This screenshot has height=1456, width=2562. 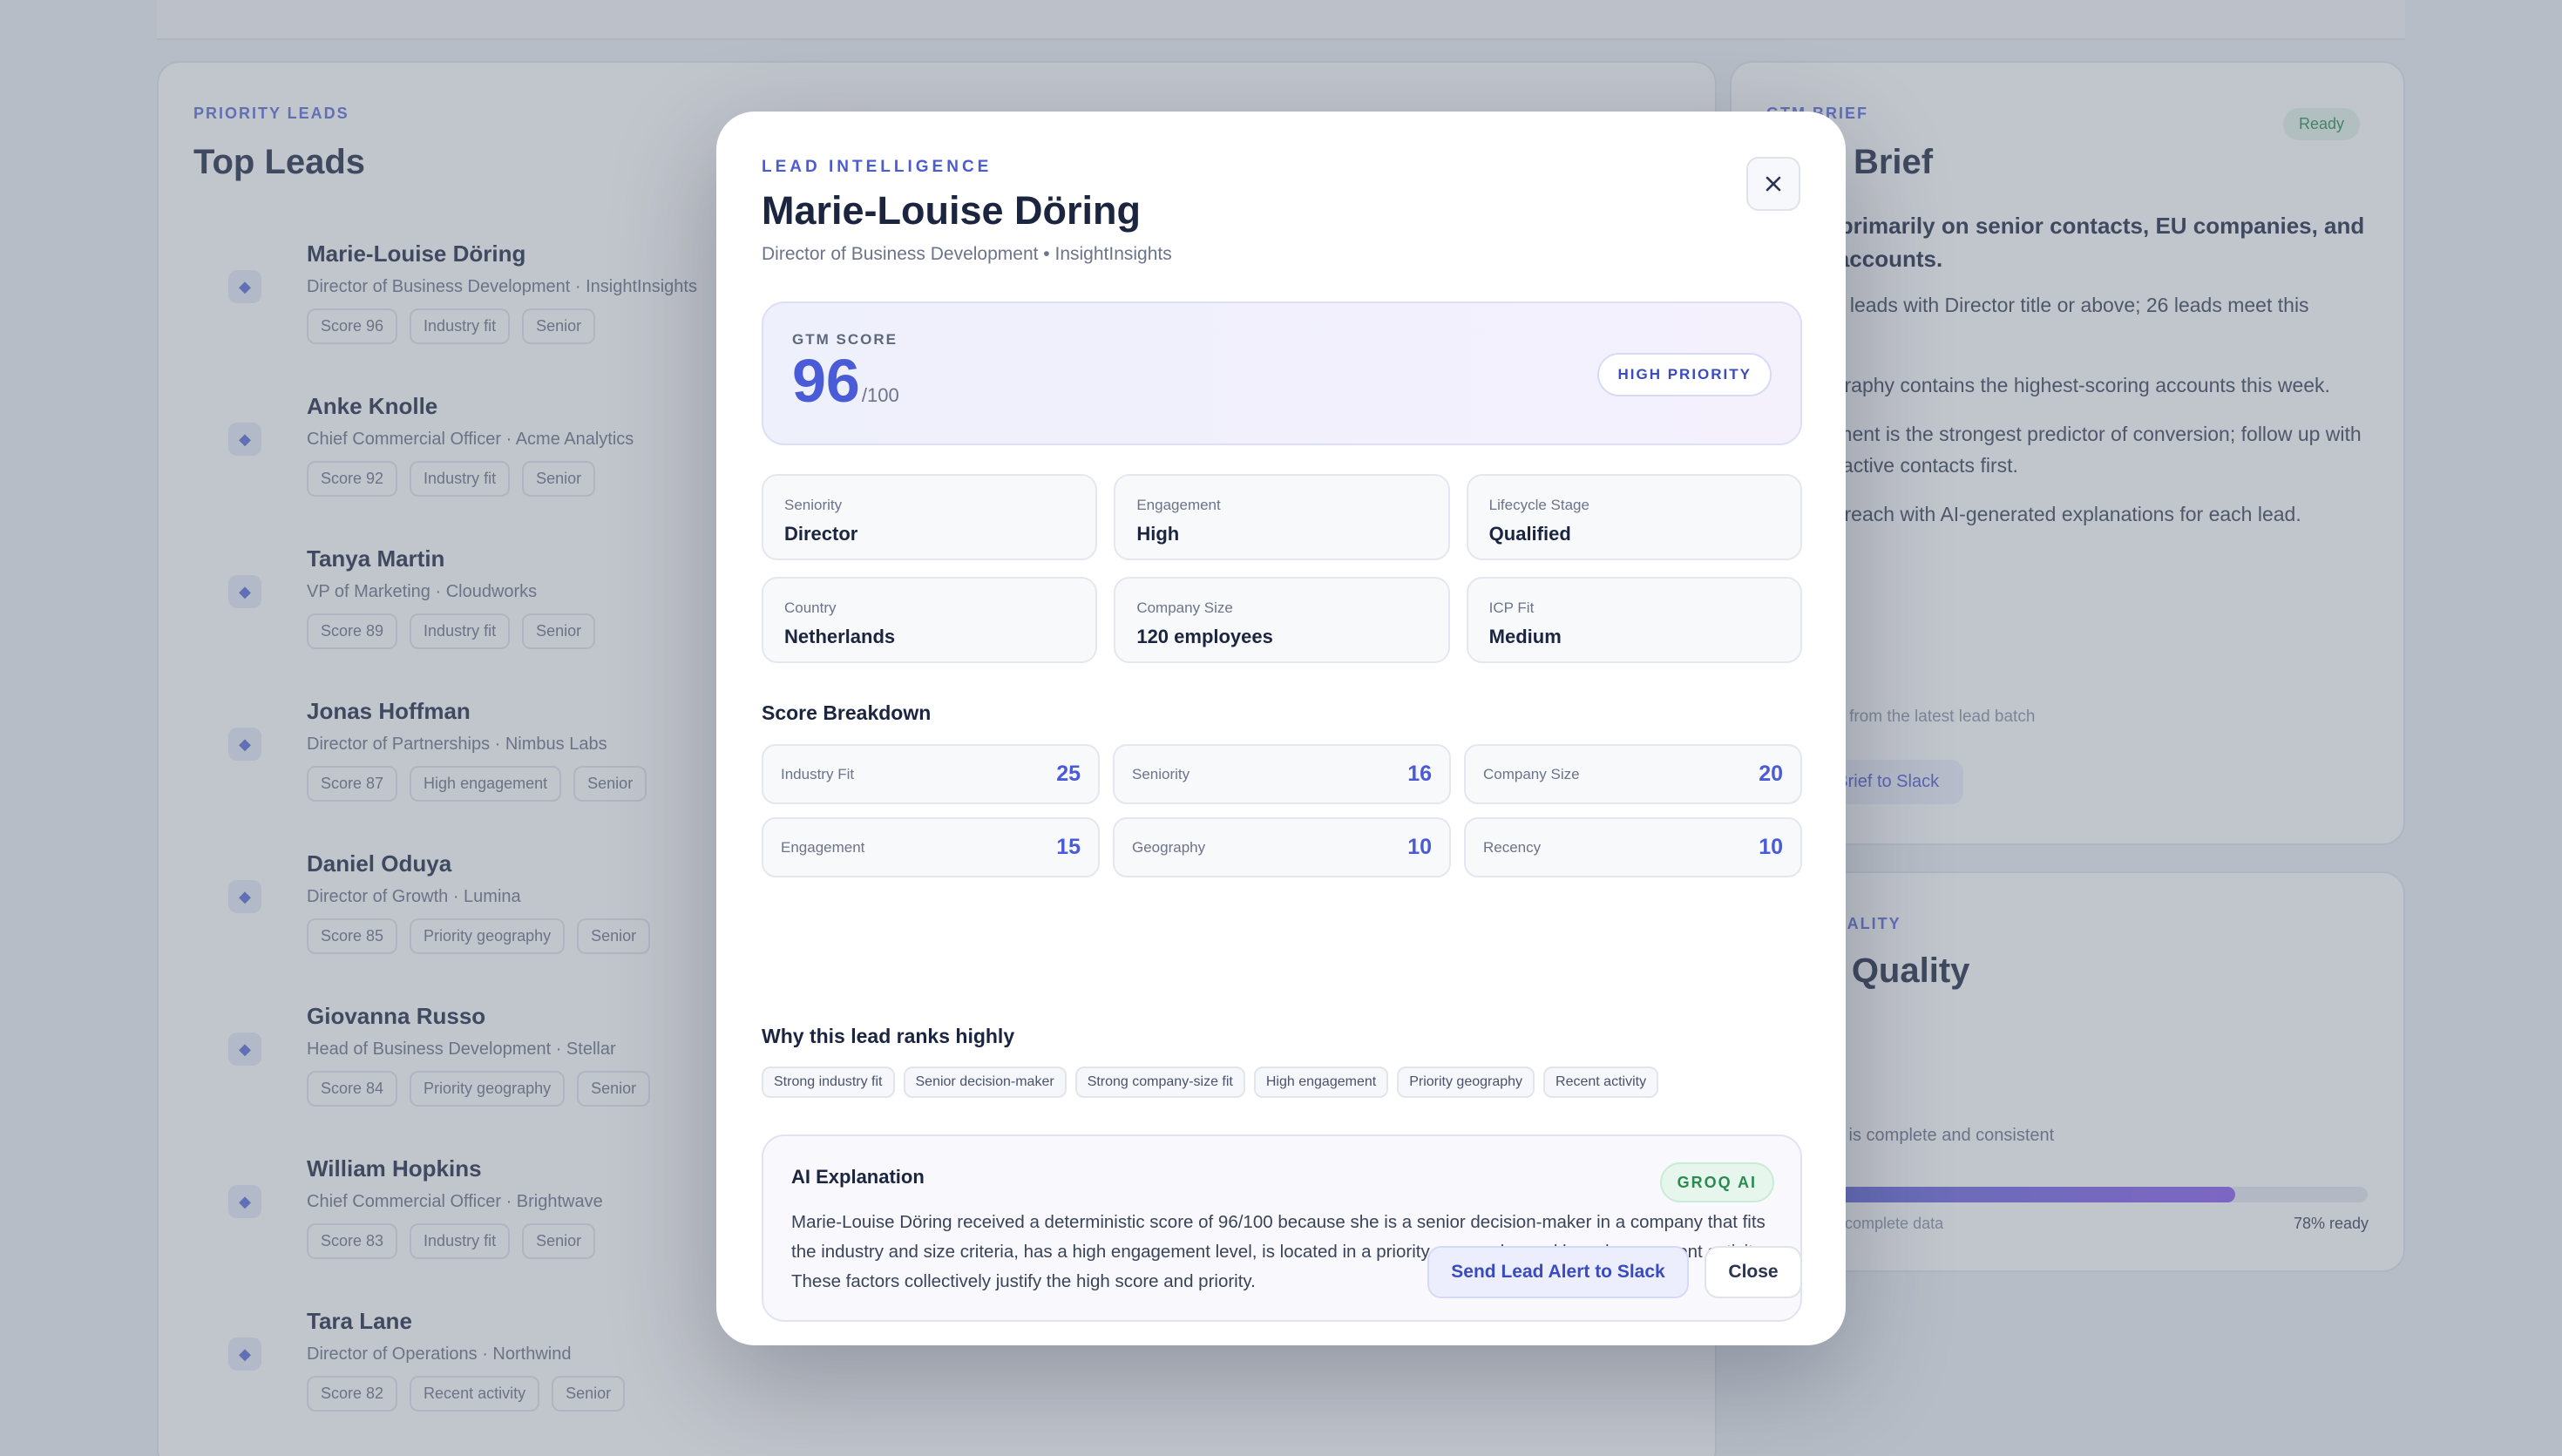 What do you see at coordinates (1634, 620) in the screenshot?
I see `fact-icp-fit: ICP Fit Medium` at bounding box center [1634, 620].